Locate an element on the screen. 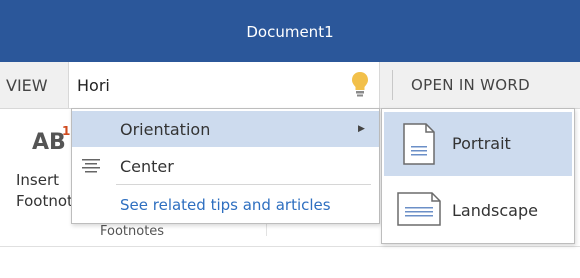  insert-footnote-label-2: Footnote is located at coordinates (45, 201).